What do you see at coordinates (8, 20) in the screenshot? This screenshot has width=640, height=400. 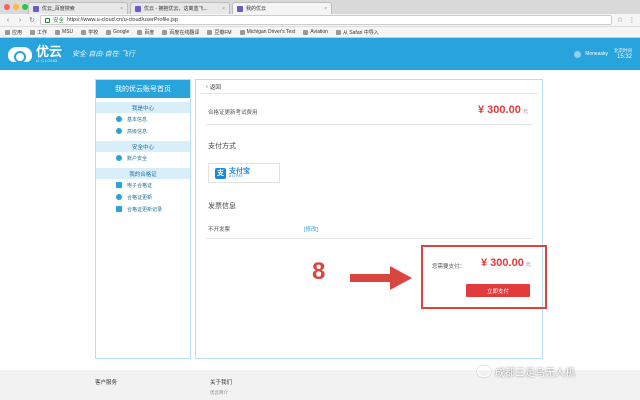 I see `back-arrow-icon: ‹` at bounding box center [8, 20].